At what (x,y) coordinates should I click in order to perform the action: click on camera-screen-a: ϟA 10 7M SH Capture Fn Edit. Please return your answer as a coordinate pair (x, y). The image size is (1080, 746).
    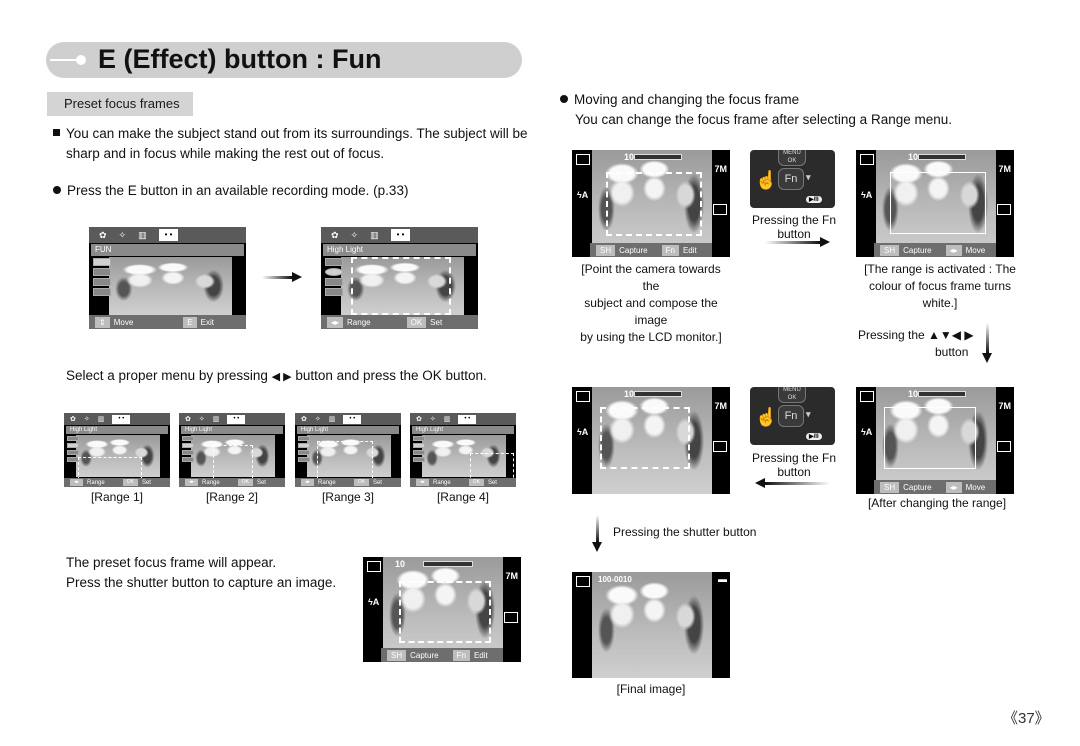
    Looking at the image, I should click on (651, 203).